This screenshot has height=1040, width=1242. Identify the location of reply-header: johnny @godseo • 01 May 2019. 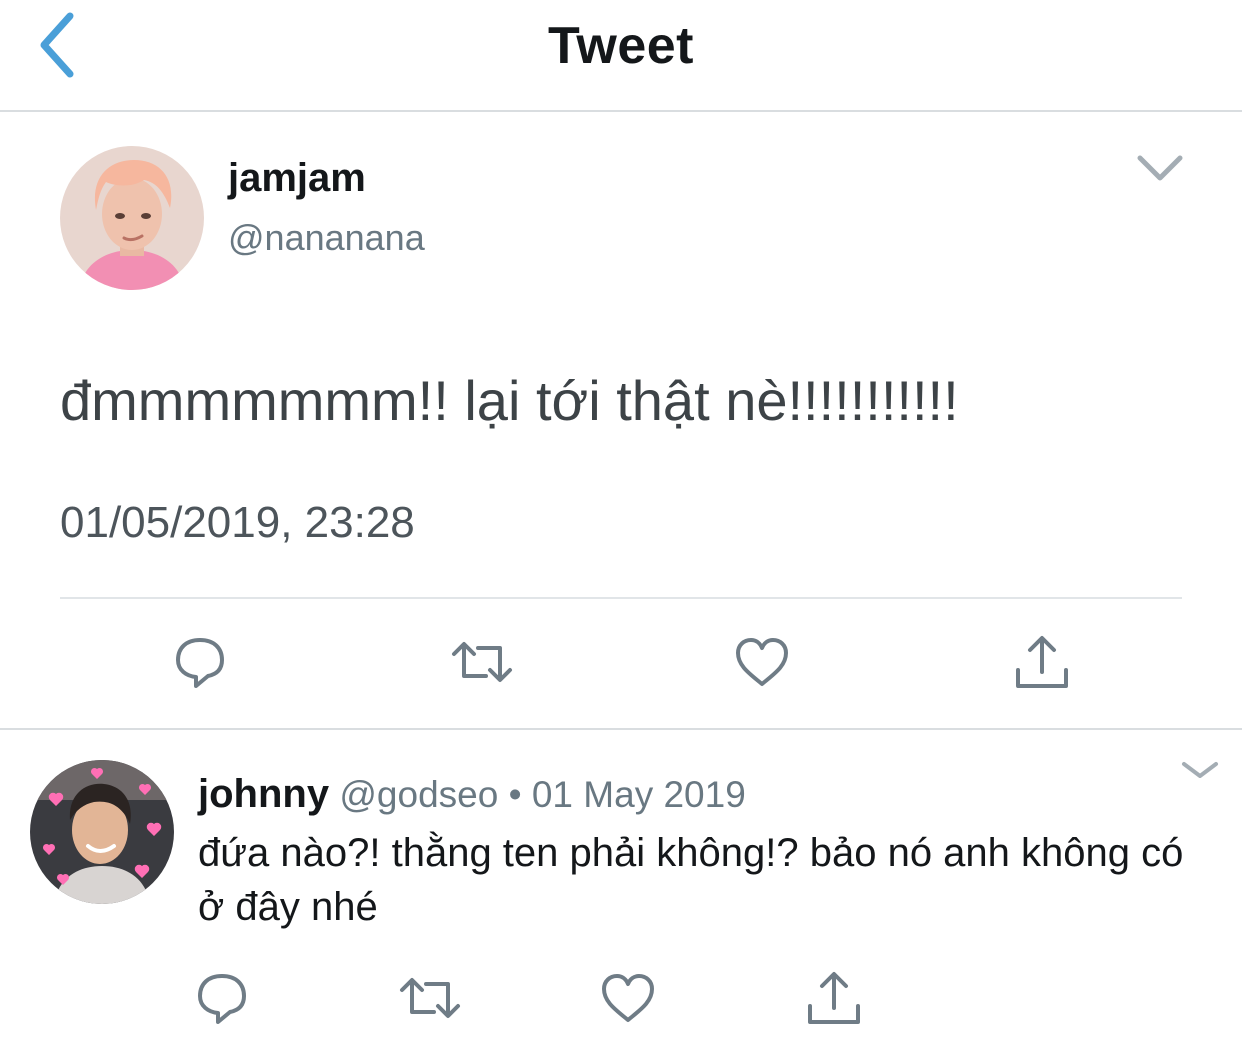
(472, 794).